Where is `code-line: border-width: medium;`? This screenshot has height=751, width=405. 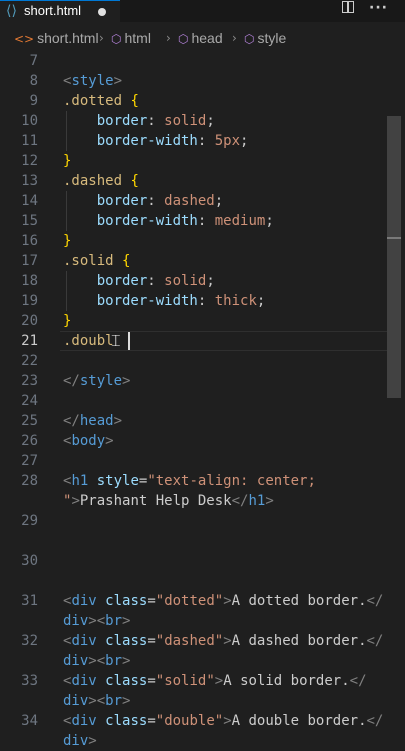
code-line: border-width: medium; is located at coordinates (168, 221).